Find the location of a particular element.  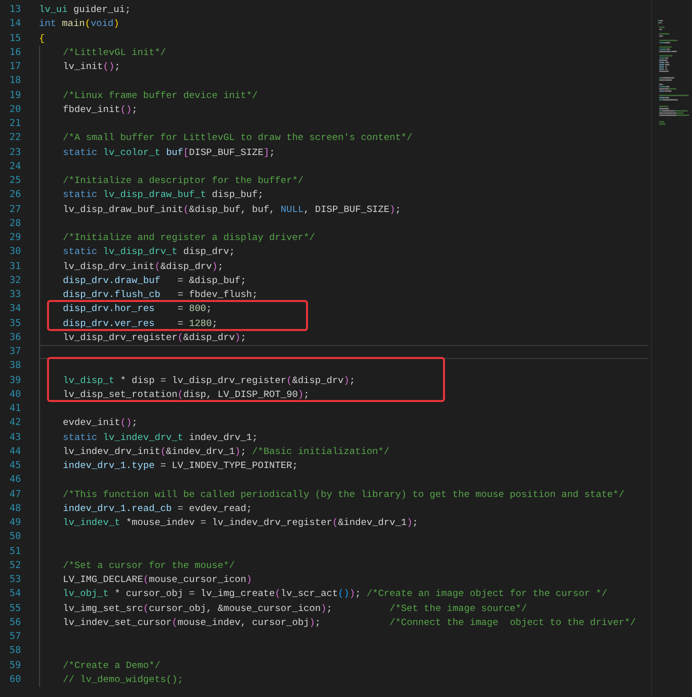

code-line: lv_disp_draw_buf_init(&disp_buf, buf, NULL, DISP_BUF_SIZE); is located at coordinates (231, 209).